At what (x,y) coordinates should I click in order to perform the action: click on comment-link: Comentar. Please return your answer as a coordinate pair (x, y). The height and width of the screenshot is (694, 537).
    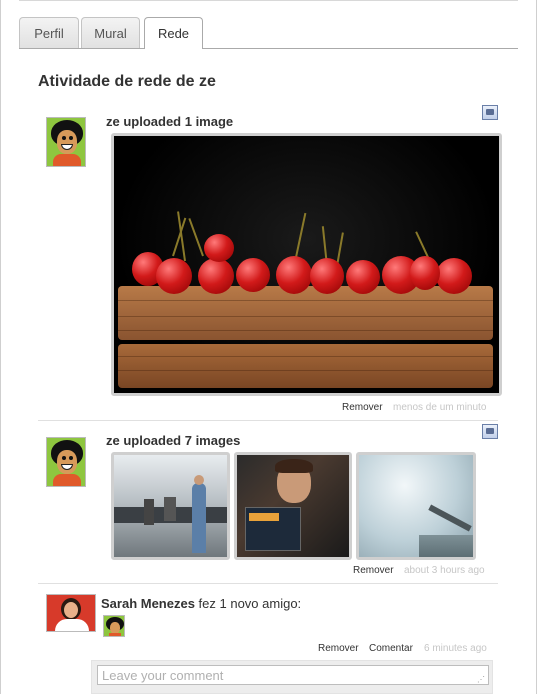
    Looking at the image, I should click on (391, 648).